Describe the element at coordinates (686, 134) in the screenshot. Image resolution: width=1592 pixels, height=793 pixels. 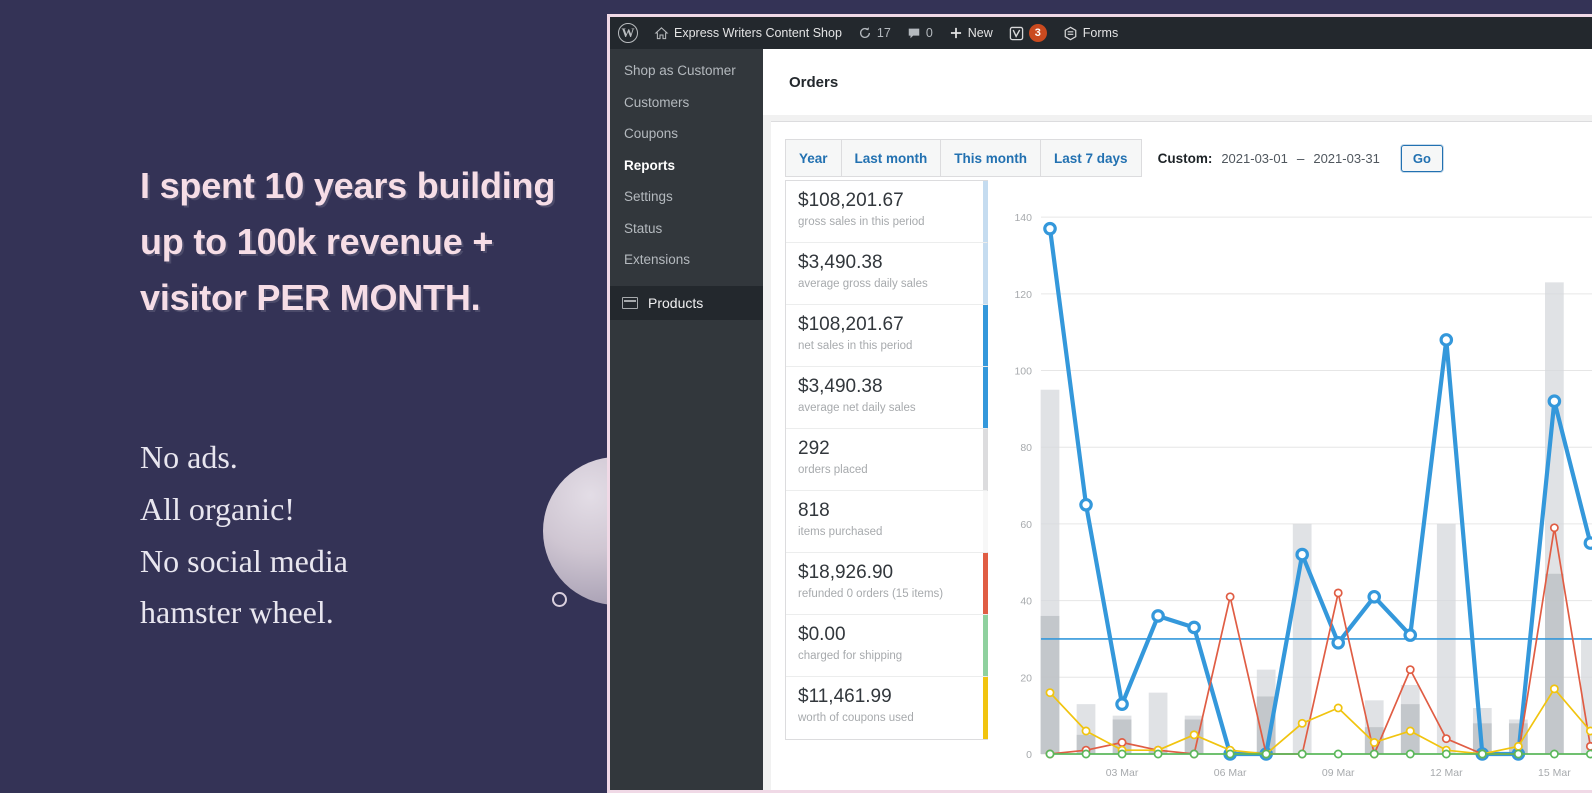
I see `sidebar-item-coupons: Coupons` at that location.